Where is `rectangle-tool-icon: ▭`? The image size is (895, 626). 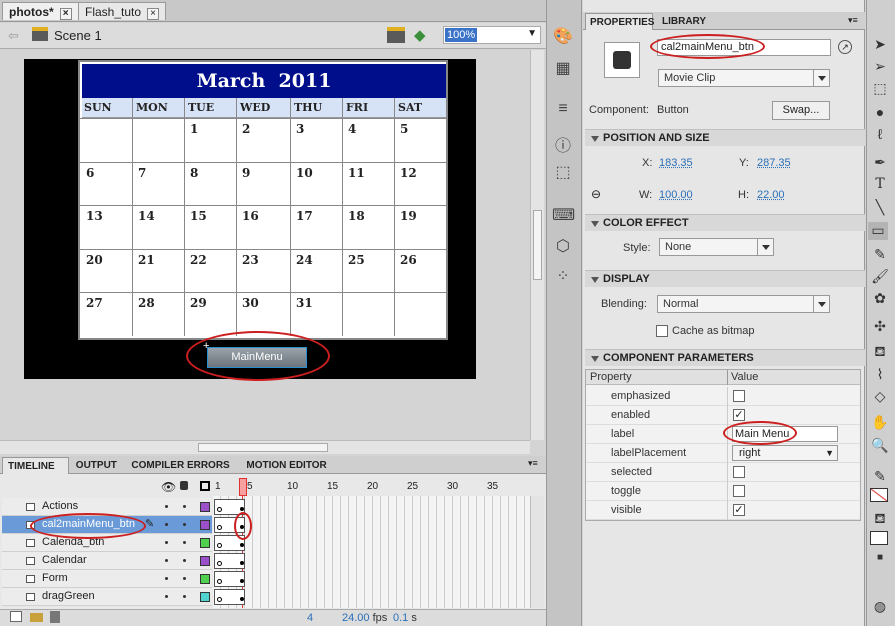
rectangle-tool-icon: ▭ is located at coordinates (878, 231).